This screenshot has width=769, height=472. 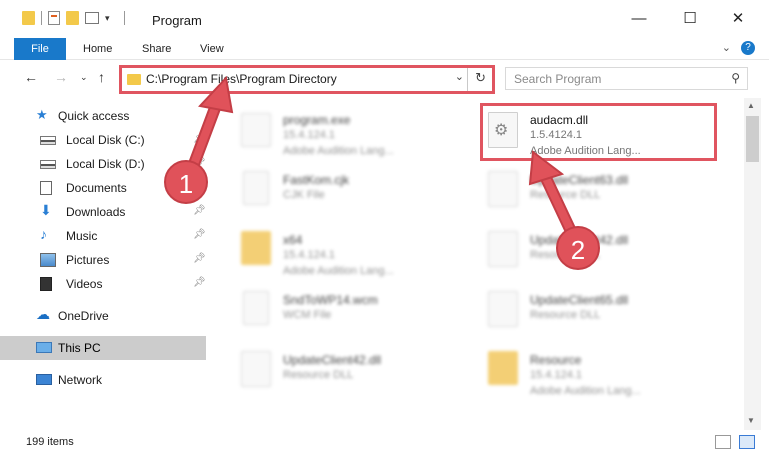 What do you see at coordinates (44, 347) in the screenshot?
I see `computer-icon` at bounding box center [44, 347].